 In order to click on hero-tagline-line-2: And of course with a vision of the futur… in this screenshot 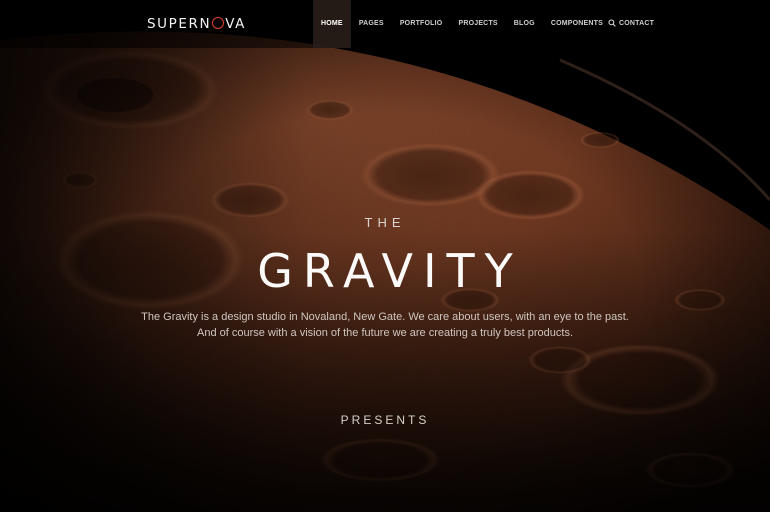, I will do `click(385, 333)`.